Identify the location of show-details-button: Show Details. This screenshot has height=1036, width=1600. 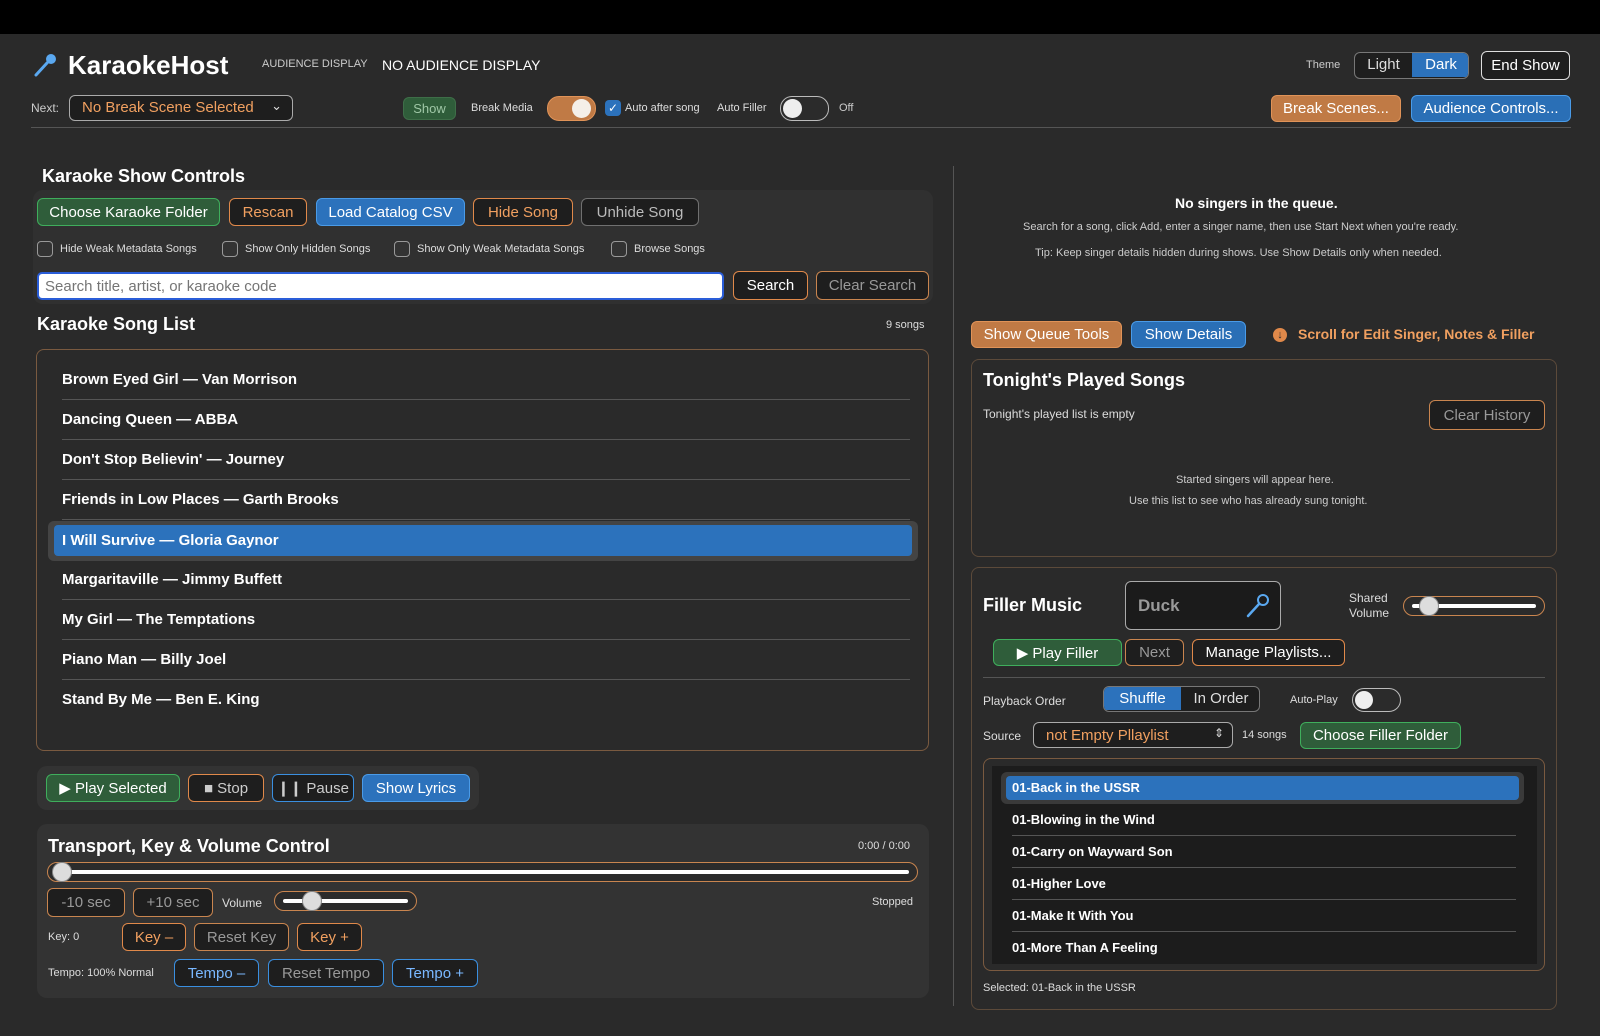
(1188, 334).